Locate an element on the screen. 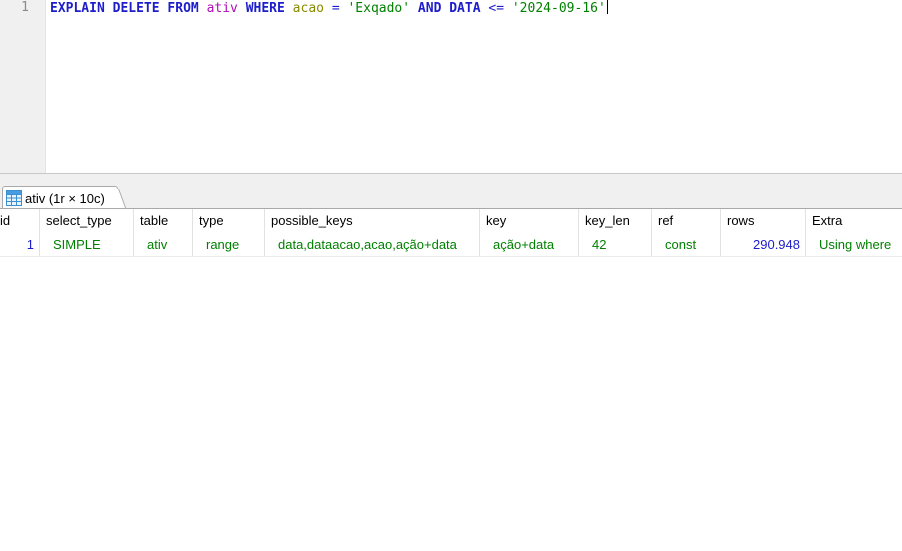 The image size is (902, 551). sql-table-name: ativ is located at coordinates (222, 8).